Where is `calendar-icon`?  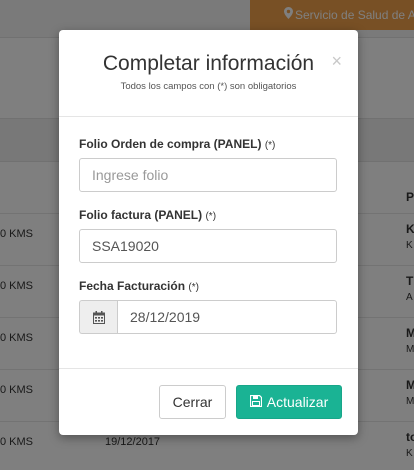 calendar-icon is located at coordinates (98, 317).